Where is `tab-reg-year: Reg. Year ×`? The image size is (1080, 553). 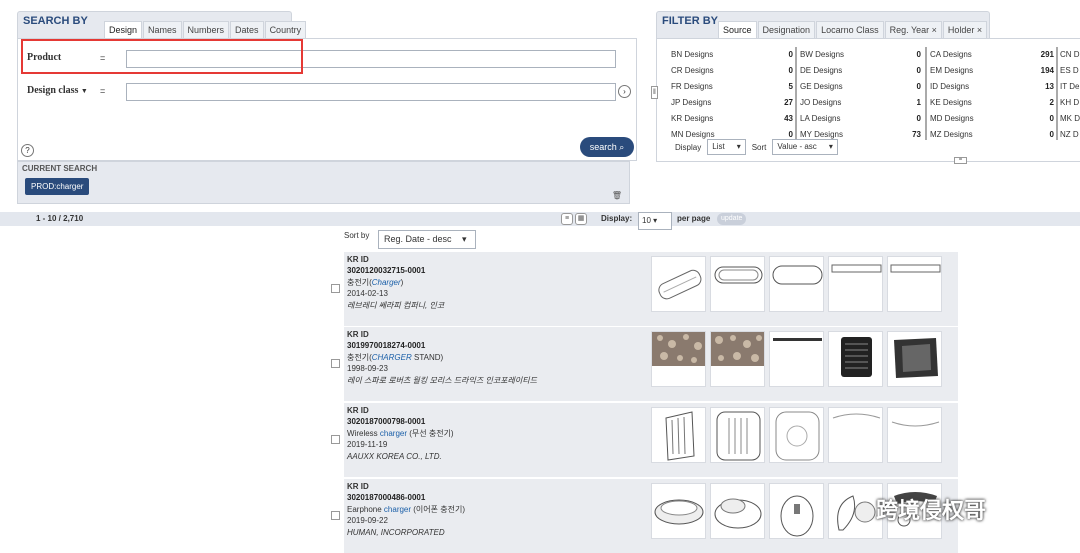 tab-reg-year: Reg. Year × is located at coordinates (913, 29).